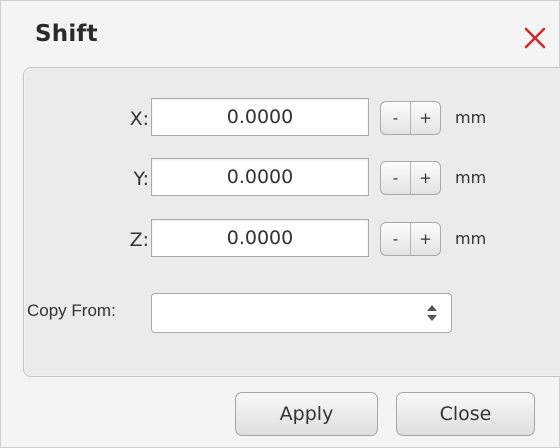  Describe the element at coordinates (471, 117) in the screenshot. I see `x-unit: mm` at that location.